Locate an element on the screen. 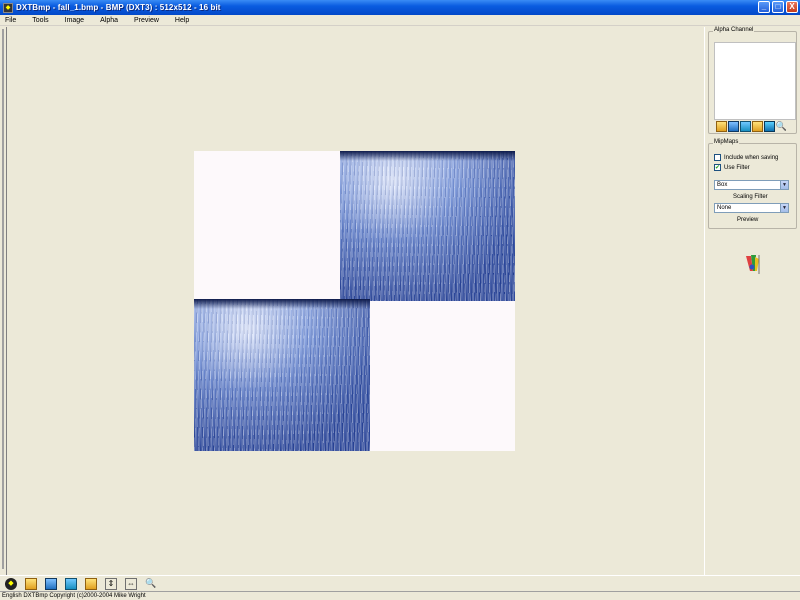 The width and height of the screenshot is (800, 600). logo-icon: ◆ is located at coordinates (11, 583).